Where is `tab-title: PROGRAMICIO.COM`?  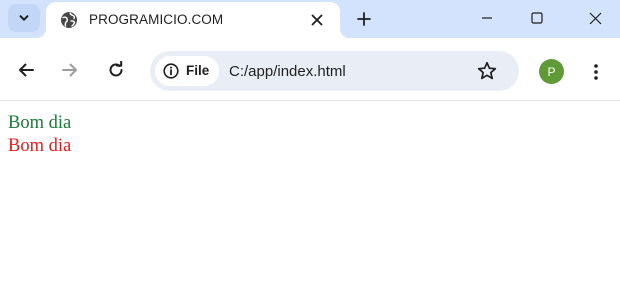
tab-title: PROGRAMICIO.COM is located at coordinates (156, 19).